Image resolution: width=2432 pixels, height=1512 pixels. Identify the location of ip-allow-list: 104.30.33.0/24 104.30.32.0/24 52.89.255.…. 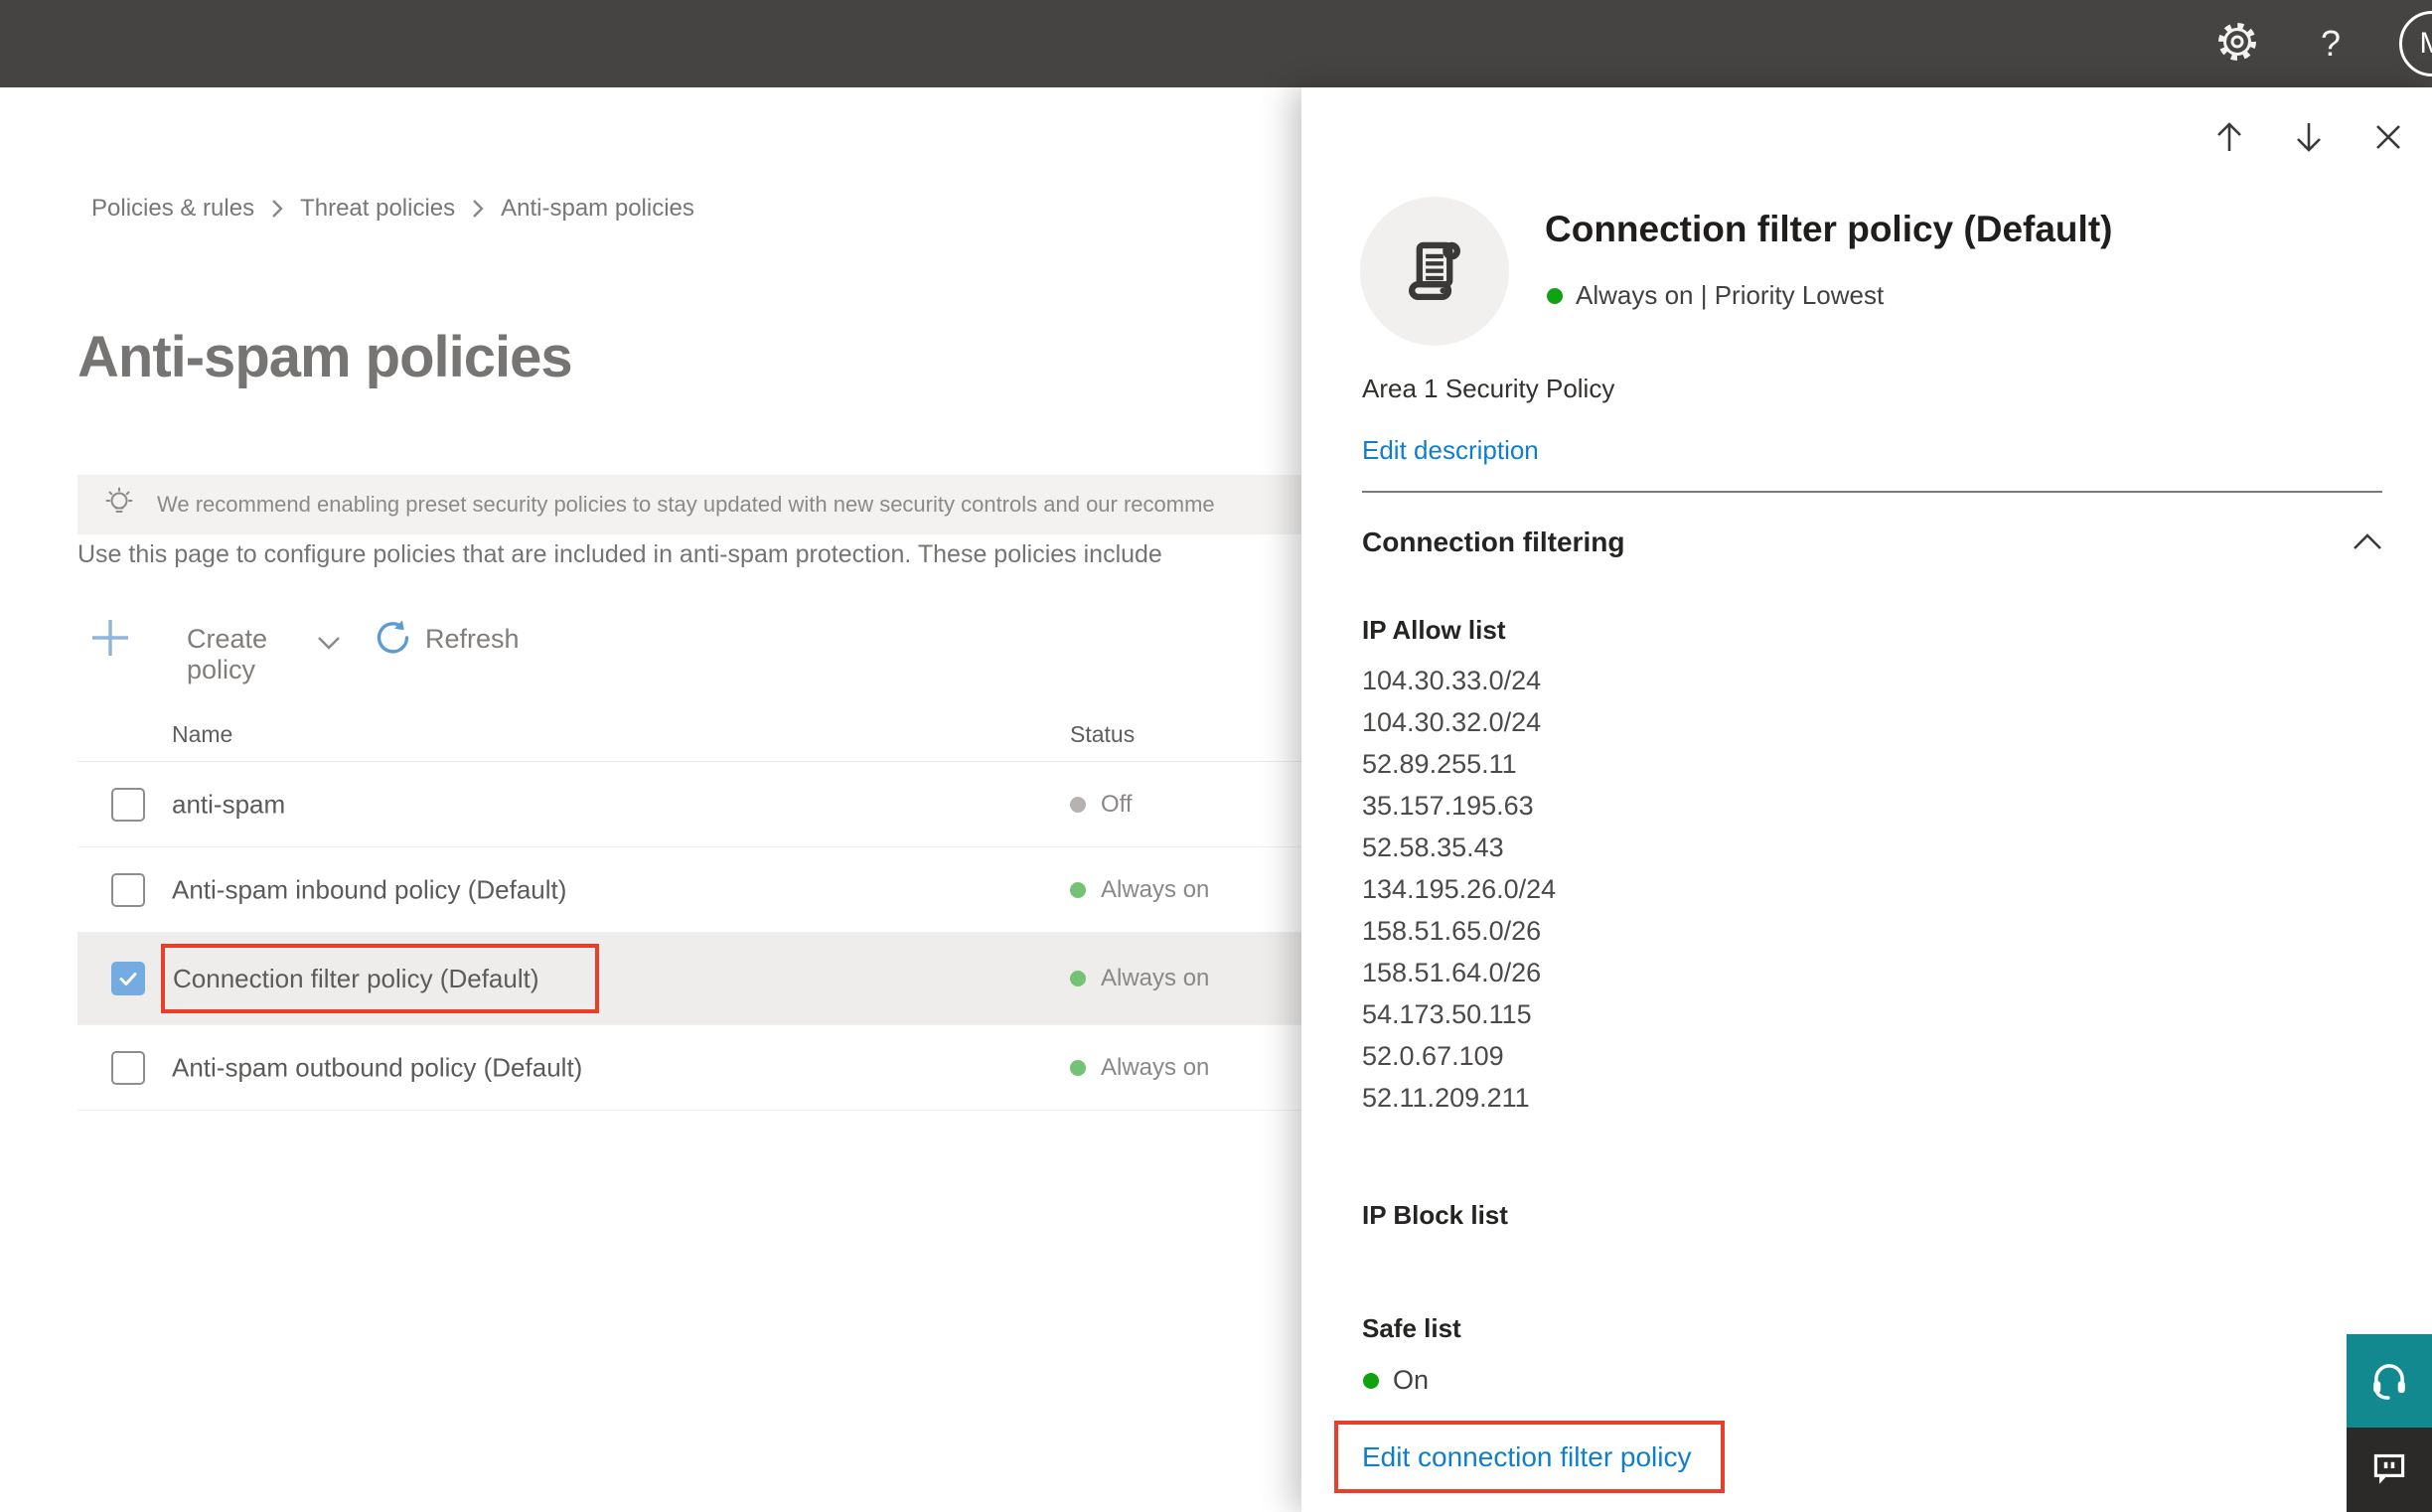
(1459, 889).